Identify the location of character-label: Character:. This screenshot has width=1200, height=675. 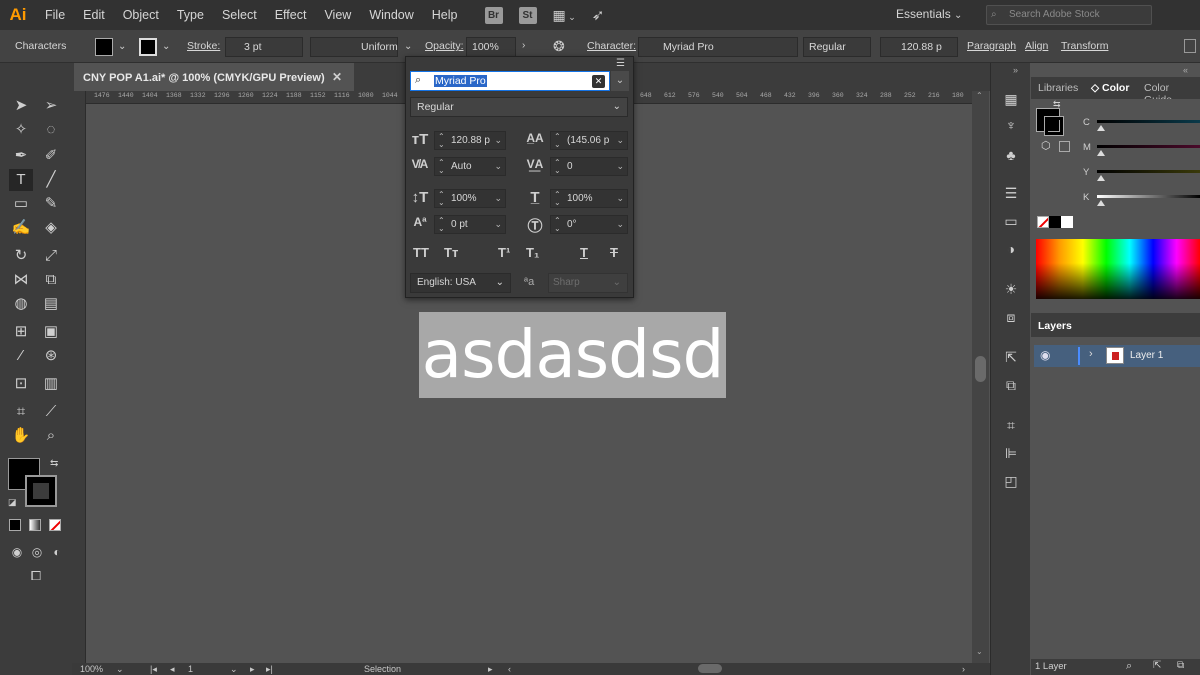
(611, 46).